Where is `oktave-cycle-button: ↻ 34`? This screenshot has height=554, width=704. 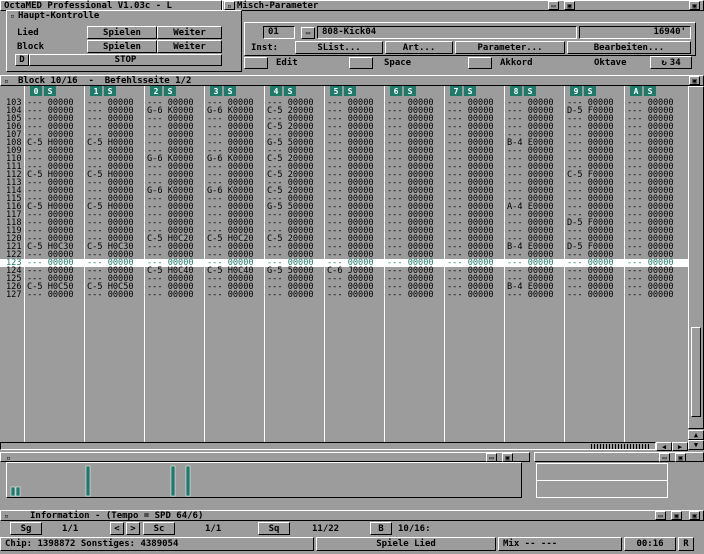
oktave-cycle-button: ↻ 34 is located at coordinates (671, 62).